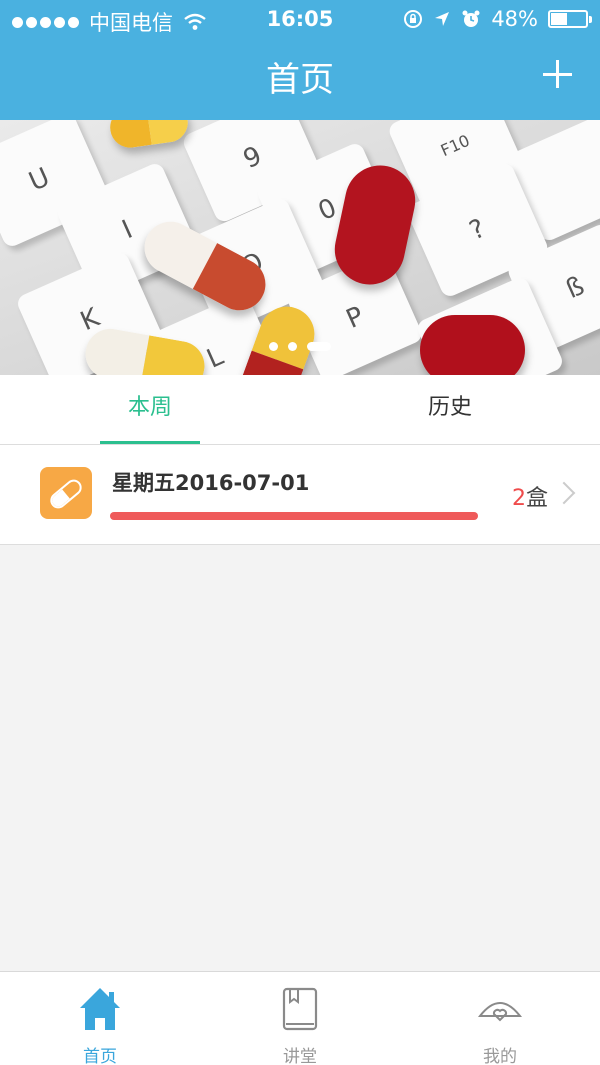 Image resolution: width=600 pixels, height=1065 pixels. Describe the element at coordinates (570, 19) in the screenshot. I see `battery-icon` at that location.